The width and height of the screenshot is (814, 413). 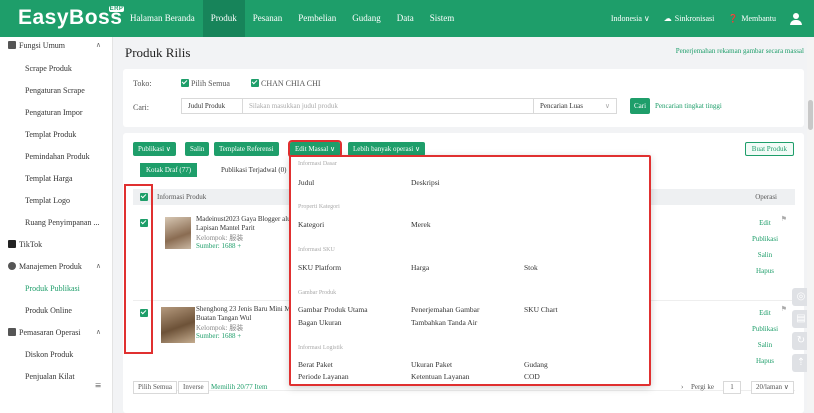 What do you see at coordinates (306, 182) in the screenshot?
I see `menu-item-judul: Judul` at bounding box center [306, 182].